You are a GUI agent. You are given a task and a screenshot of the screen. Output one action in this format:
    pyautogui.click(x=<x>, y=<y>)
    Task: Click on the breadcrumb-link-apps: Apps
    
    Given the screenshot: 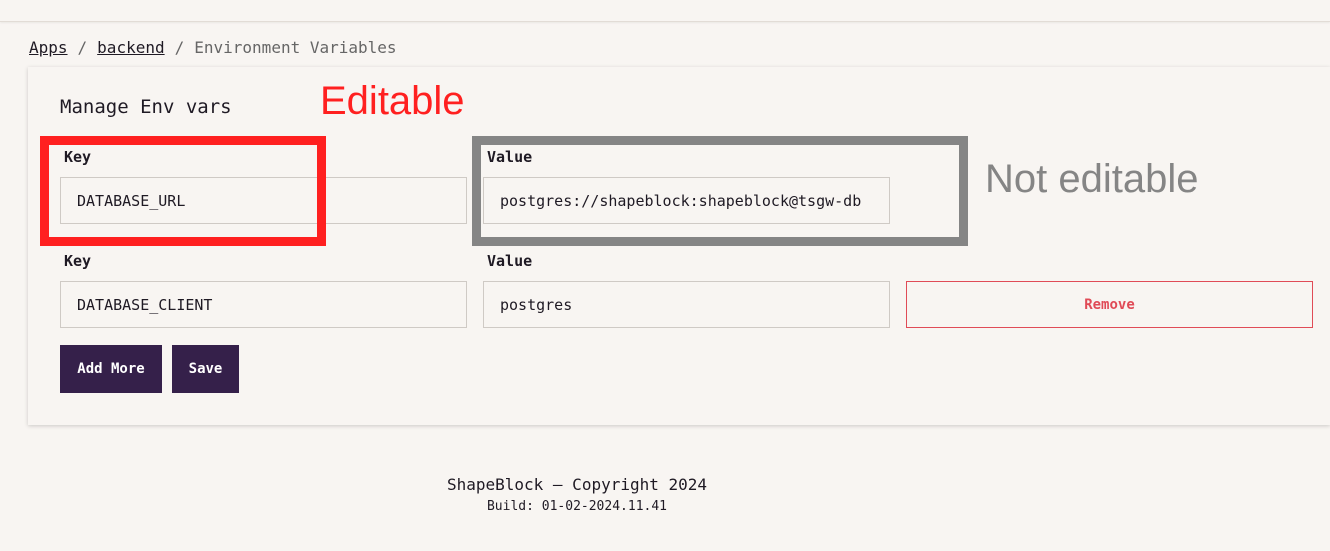 What is the action you would take?
    pyautogui.click(x=48, y=47)
    